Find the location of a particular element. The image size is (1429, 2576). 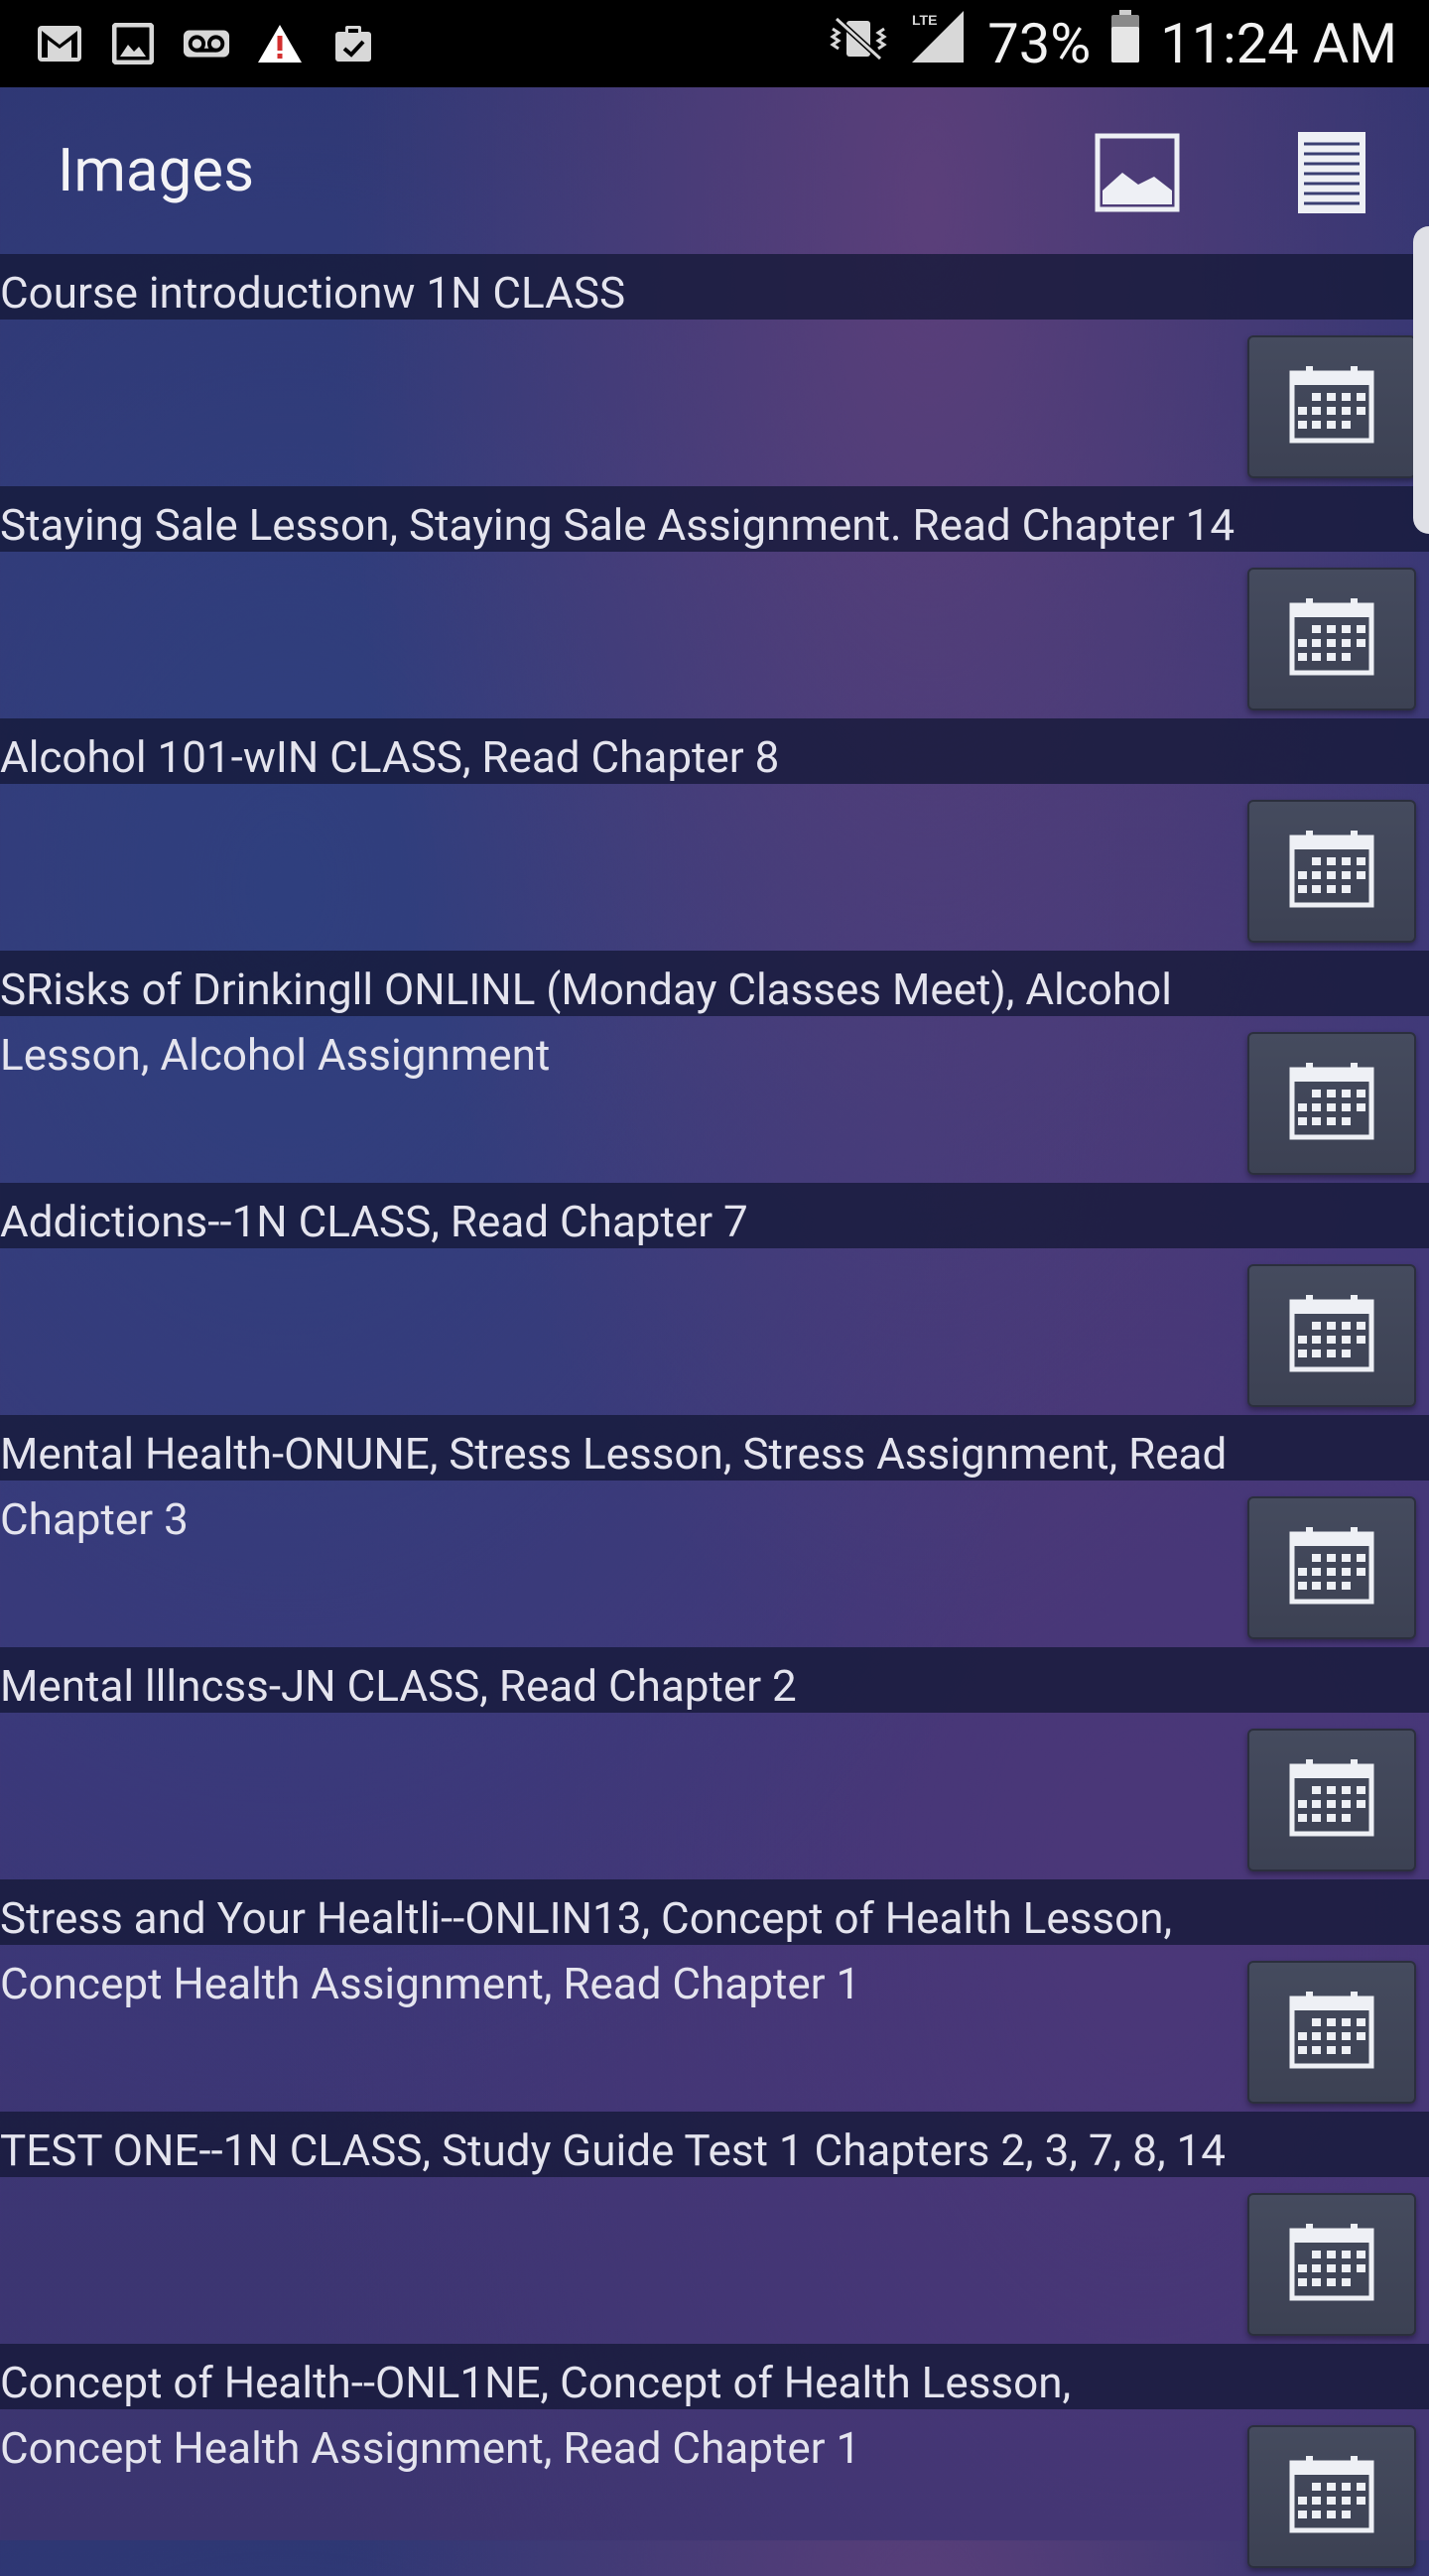

list-icon is located at coordinates (1331, 175).